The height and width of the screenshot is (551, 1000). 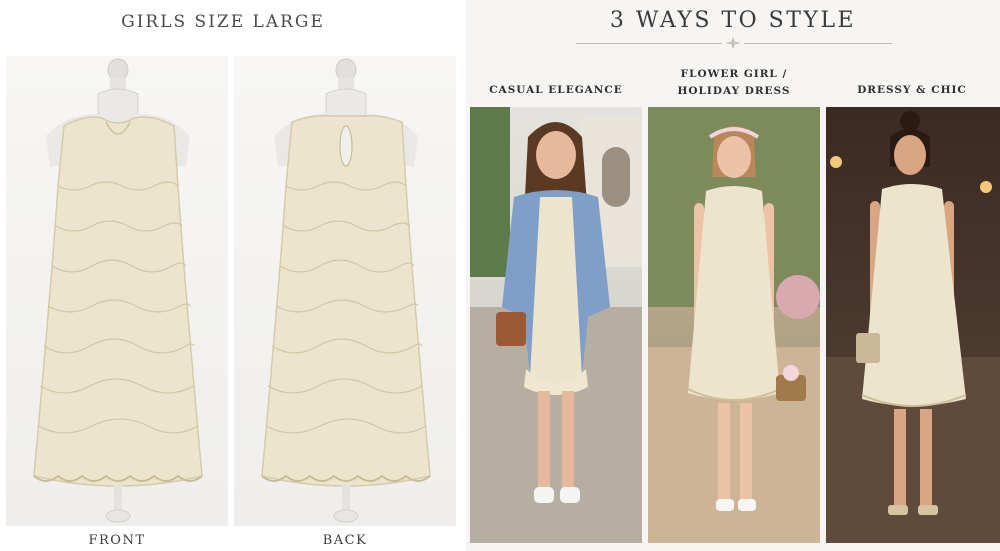 I want to click on style-label-line: FLOWER GIRL /, so click(x=734, y=74).